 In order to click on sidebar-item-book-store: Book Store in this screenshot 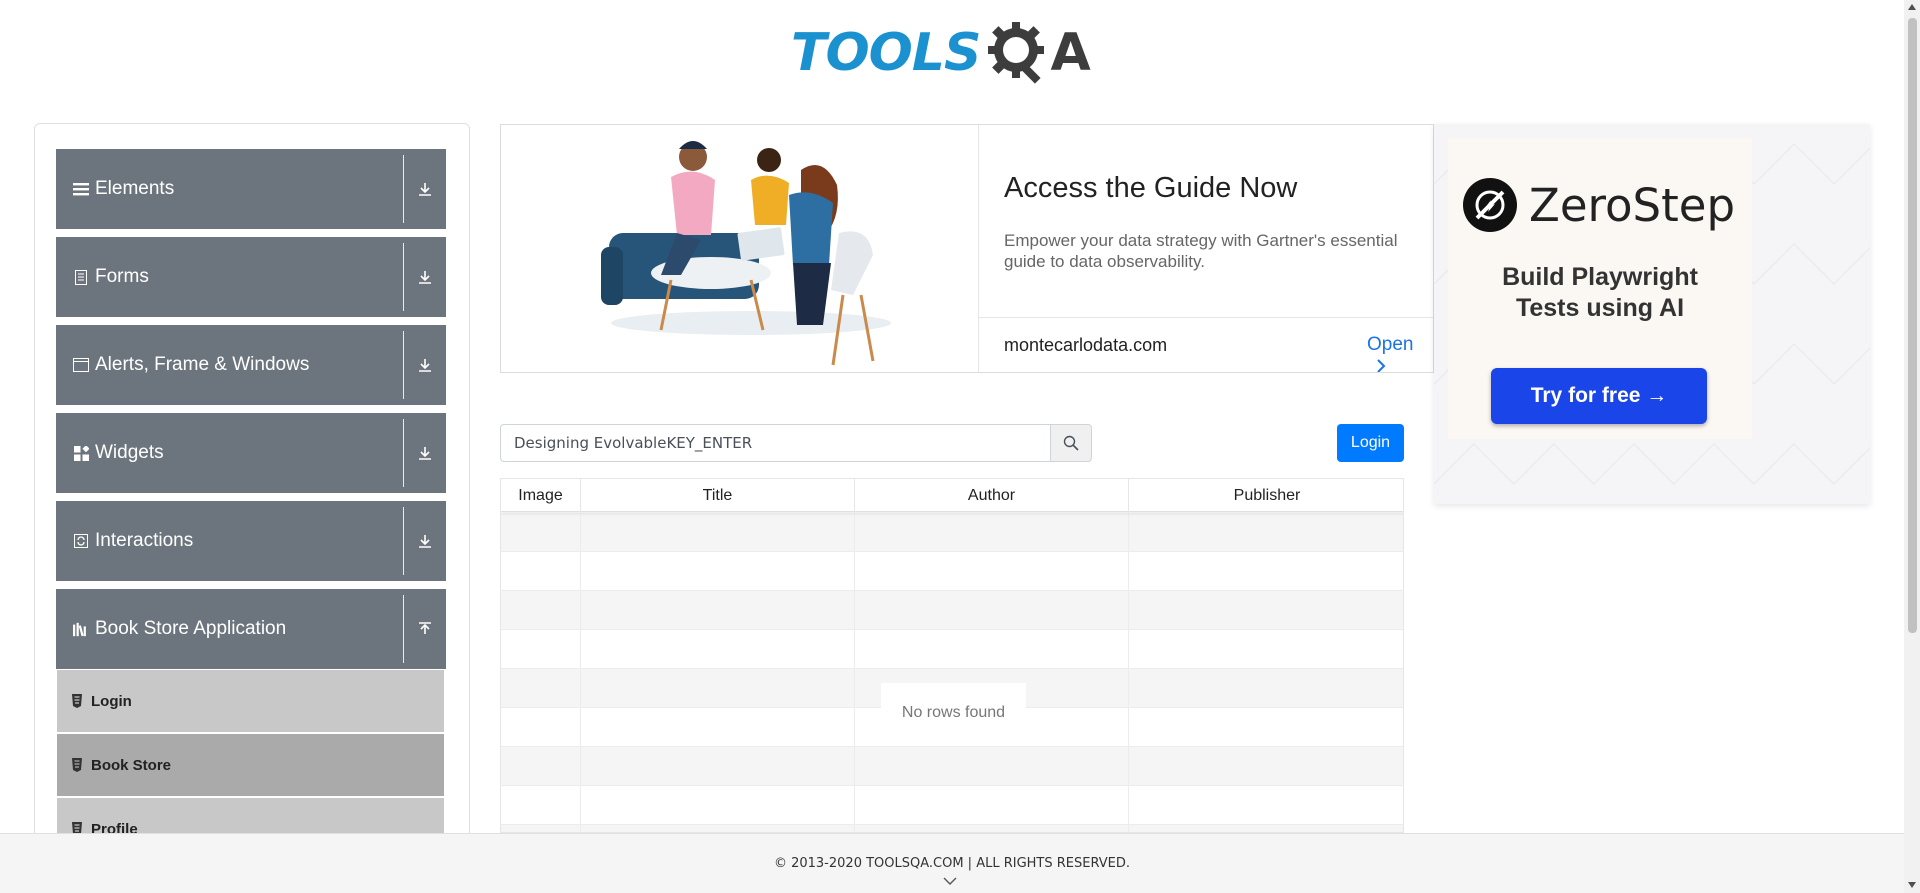, I will do `click(250, 765)`.